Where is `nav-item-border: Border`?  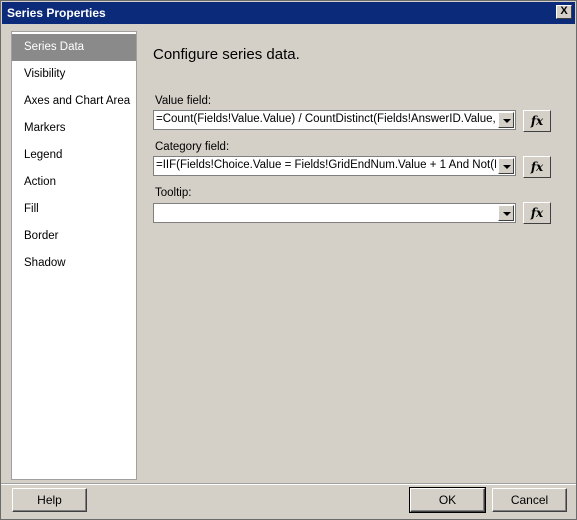 nav-item-border: Border is located at coordinates (74, 236).